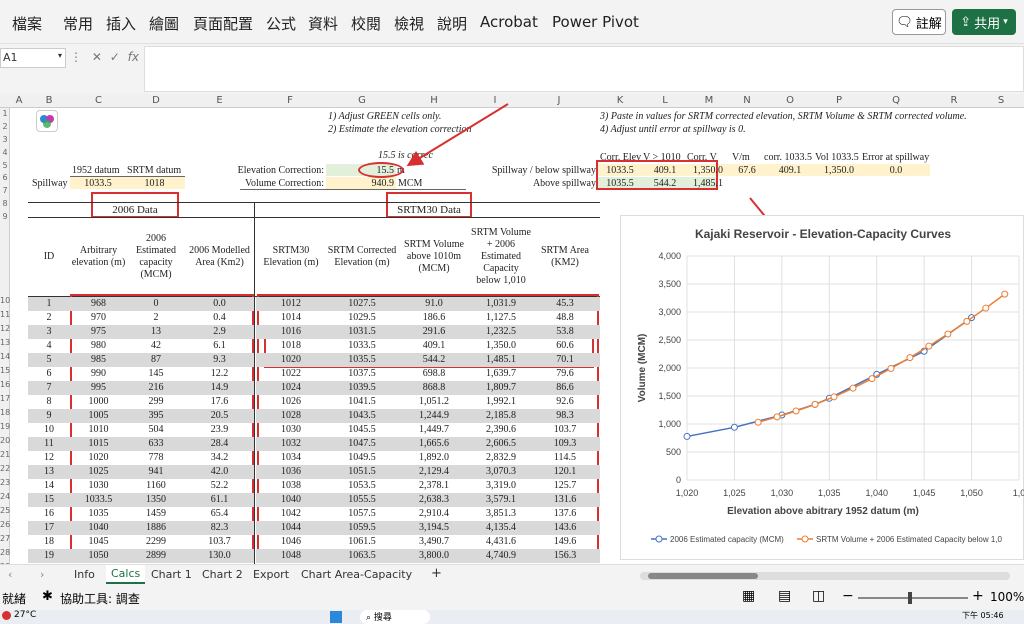 The image size is (1024, 624). What do you see at coordinates (291, 360) in the screenshot?
I see `srtm30-cell: 1020` at bounding box center [291, 360].